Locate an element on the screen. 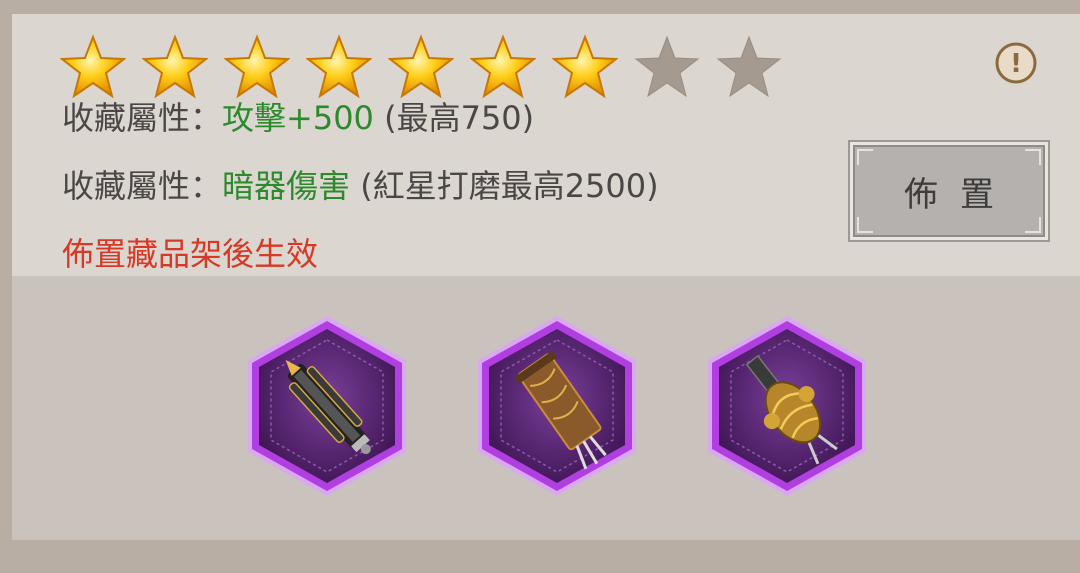 The width and height of the screenshot is (1080, 573). place-button: 佈置 is located at coordinates (949, 191).